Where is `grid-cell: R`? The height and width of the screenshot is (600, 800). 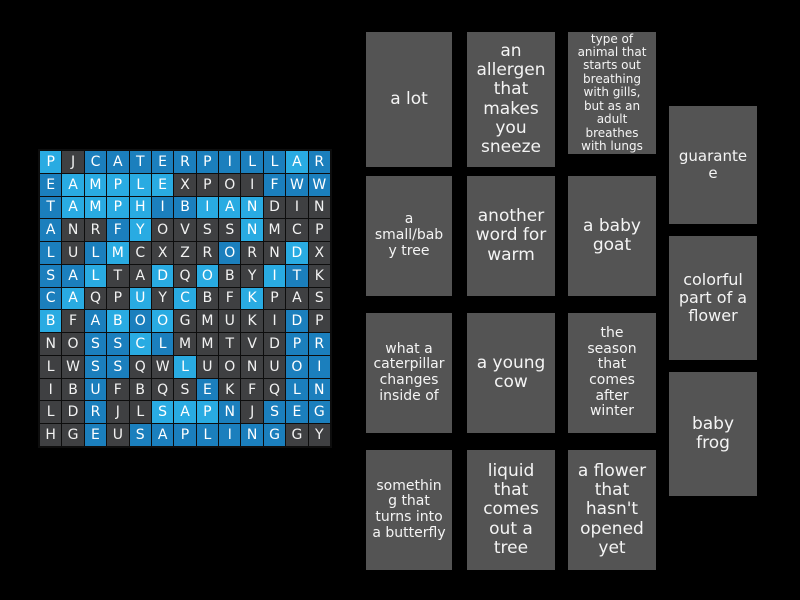 grid-cell: R is located at coordinates (185, 162).